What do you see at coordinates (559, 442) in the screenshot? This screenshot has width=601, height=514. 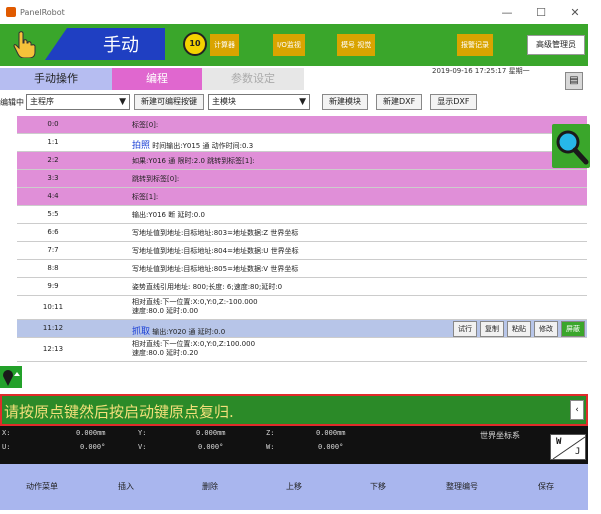 I see `world-mode-label: W` at bounding box center [559, 442].